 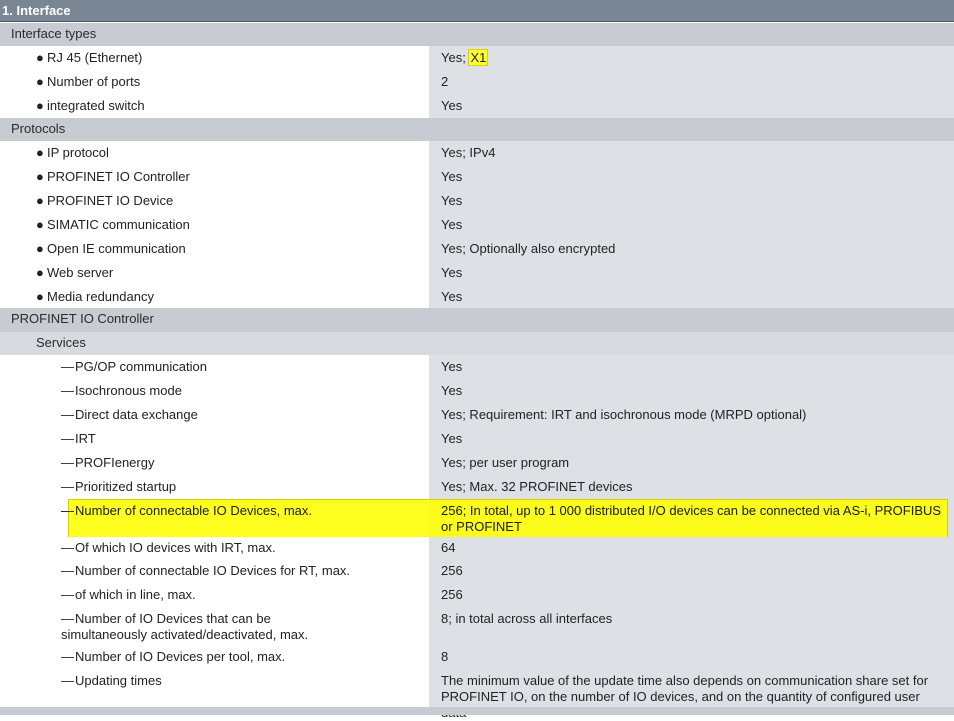 I want to click on row-label: Number of connectable IO Devices, max., so click(x=193, y=510).